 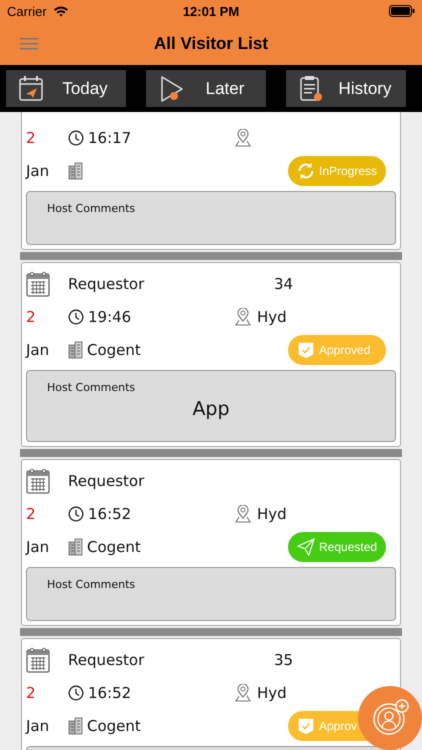 What do you see at coordinates (346, 88) in the screenshot?
I see `tab: History` at bounding box center [346, 88].